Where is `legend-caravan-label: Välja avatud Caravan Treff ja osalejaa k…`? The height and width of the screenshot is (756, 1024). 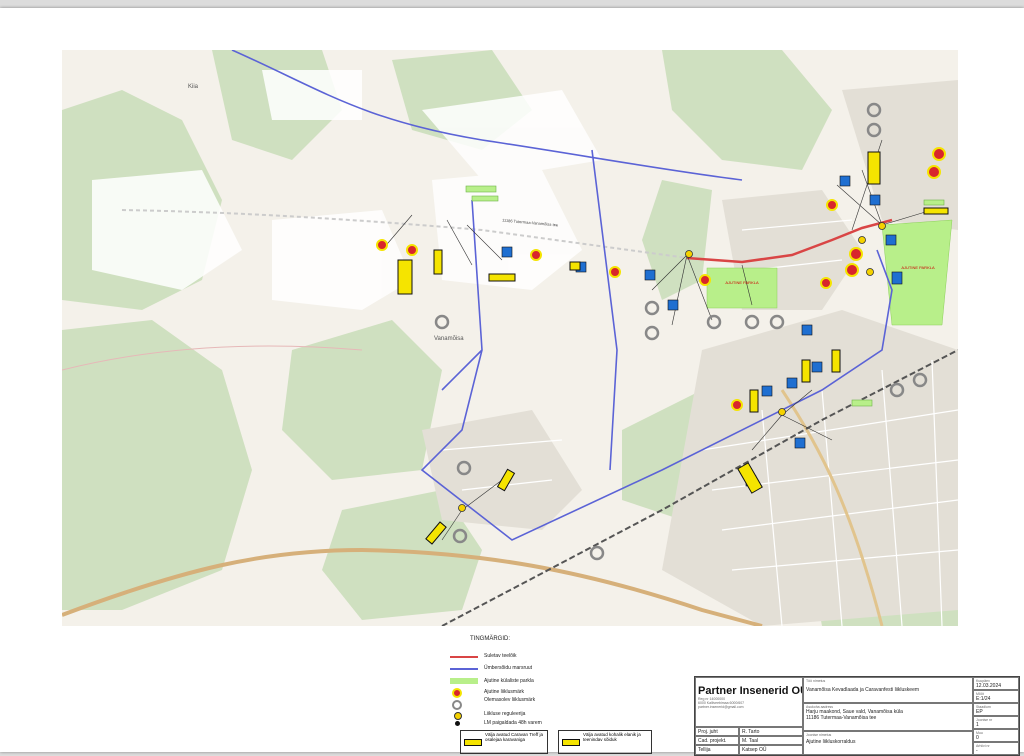
legend-caravan-label: Välja avatud Caravan Treff ja osalejaa k… is located at coordinates (514, 737).